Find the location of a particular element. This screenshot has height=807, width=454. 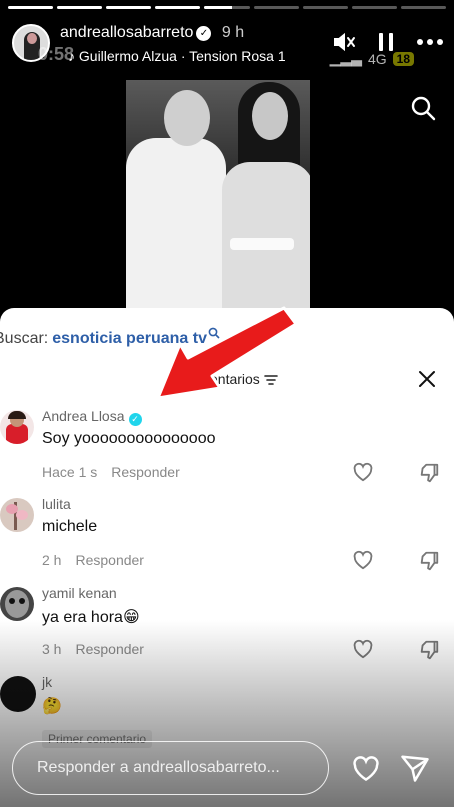

music-label: Guillermo Alzua · Tension Rosa 1 is located at coordinates (182, 56).